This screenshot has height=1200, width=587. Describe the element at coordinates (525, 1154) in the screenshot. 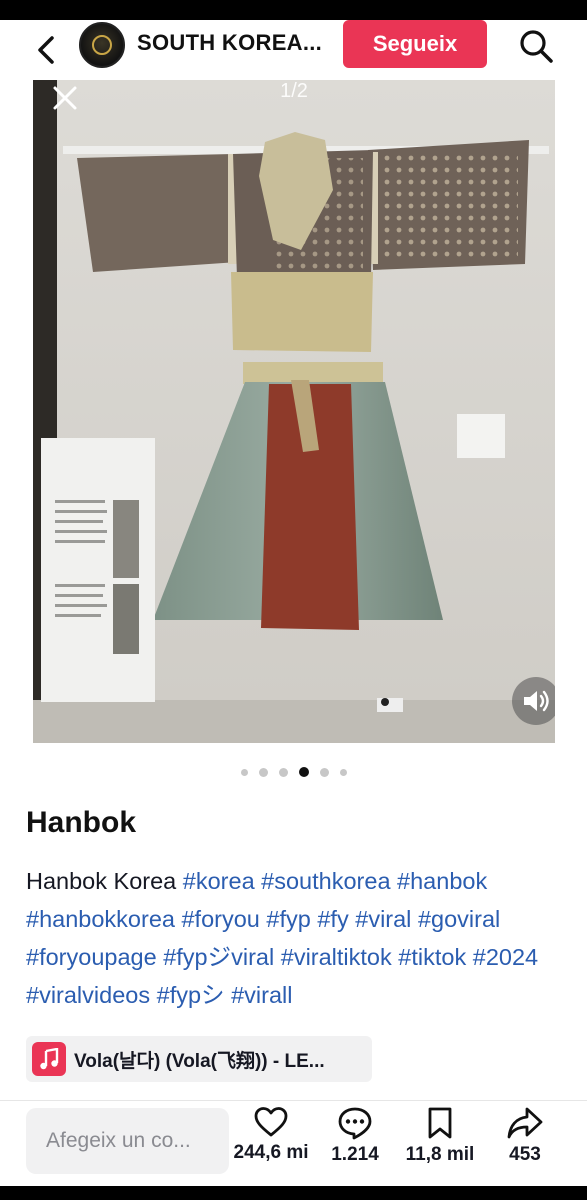

I see `share-count: 453` at that location.